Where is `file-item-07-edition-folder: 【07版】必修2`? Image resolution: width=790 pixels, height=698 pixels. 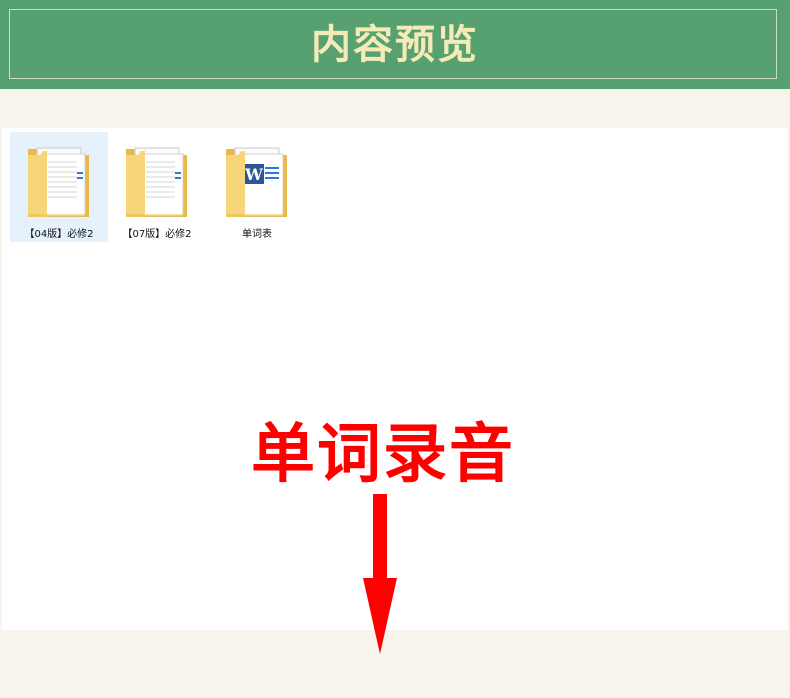 file-item-07-edition-folder: 【07版】必修2 is located at coordinates (157, 187).